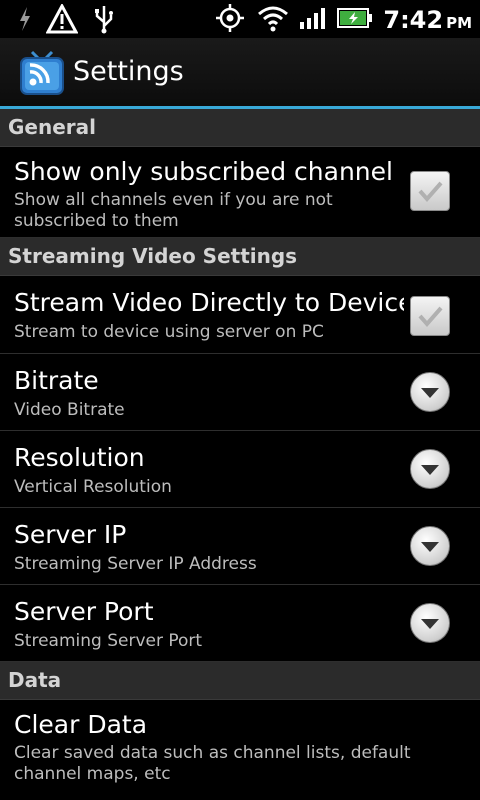  What do you see at coordinates (69, 410) in the screenshot?
I see `pref-summary: Video Bitrate` at bounding box center [69, 410].